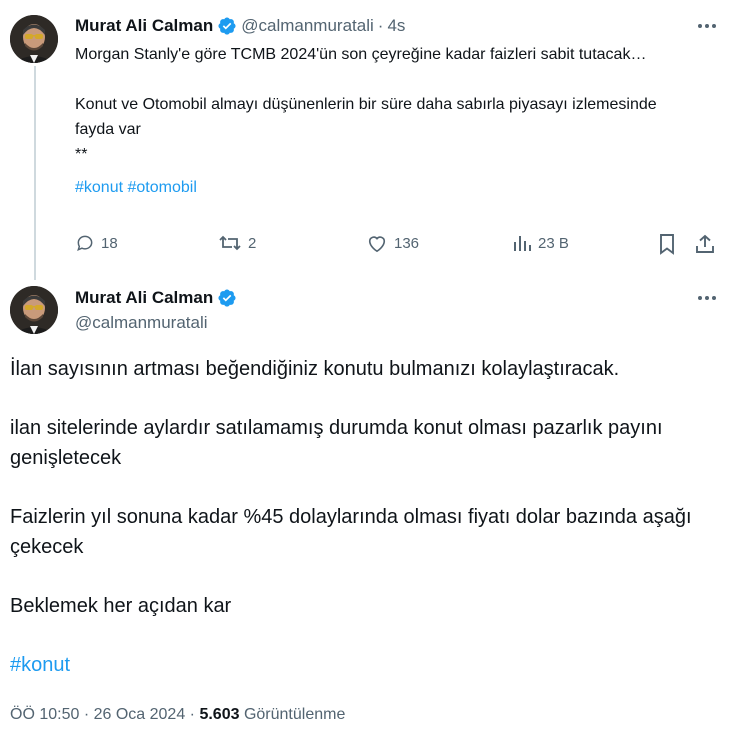  What do you see at coordinates (85, 243) in the screenshot?
I see `reply-icon` at bounding box center [85, 243].